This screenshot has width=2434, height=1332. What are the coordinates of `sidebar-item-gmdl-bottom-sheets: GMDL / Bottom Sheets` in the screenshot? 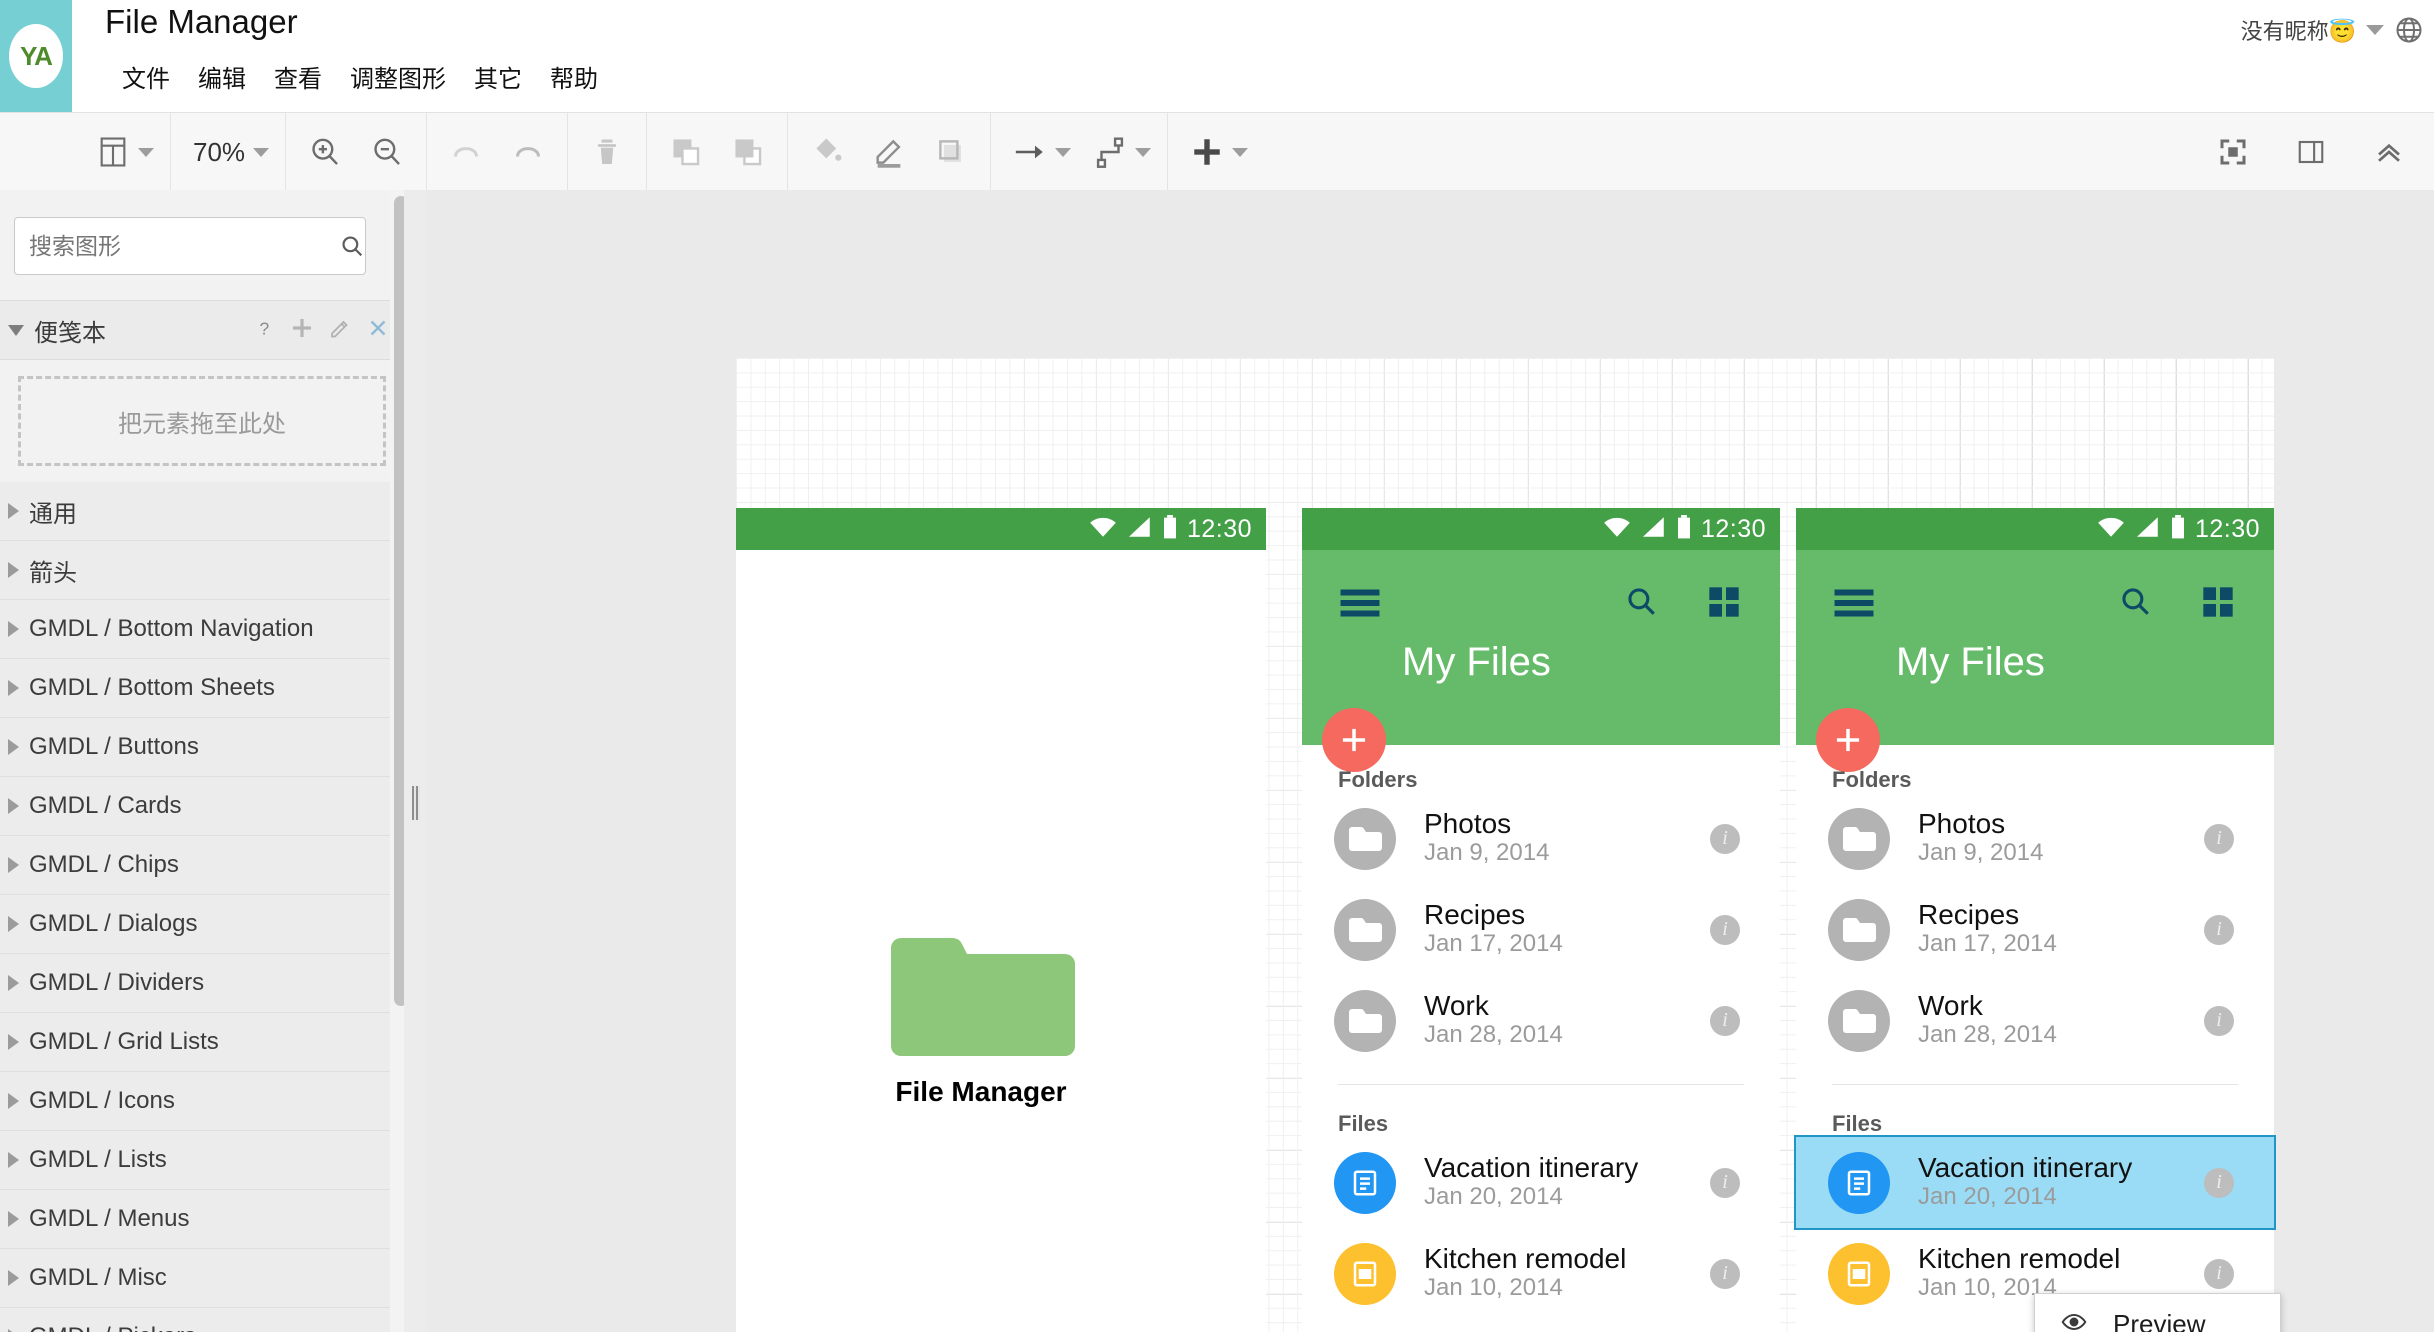 It's located at (202, 688).